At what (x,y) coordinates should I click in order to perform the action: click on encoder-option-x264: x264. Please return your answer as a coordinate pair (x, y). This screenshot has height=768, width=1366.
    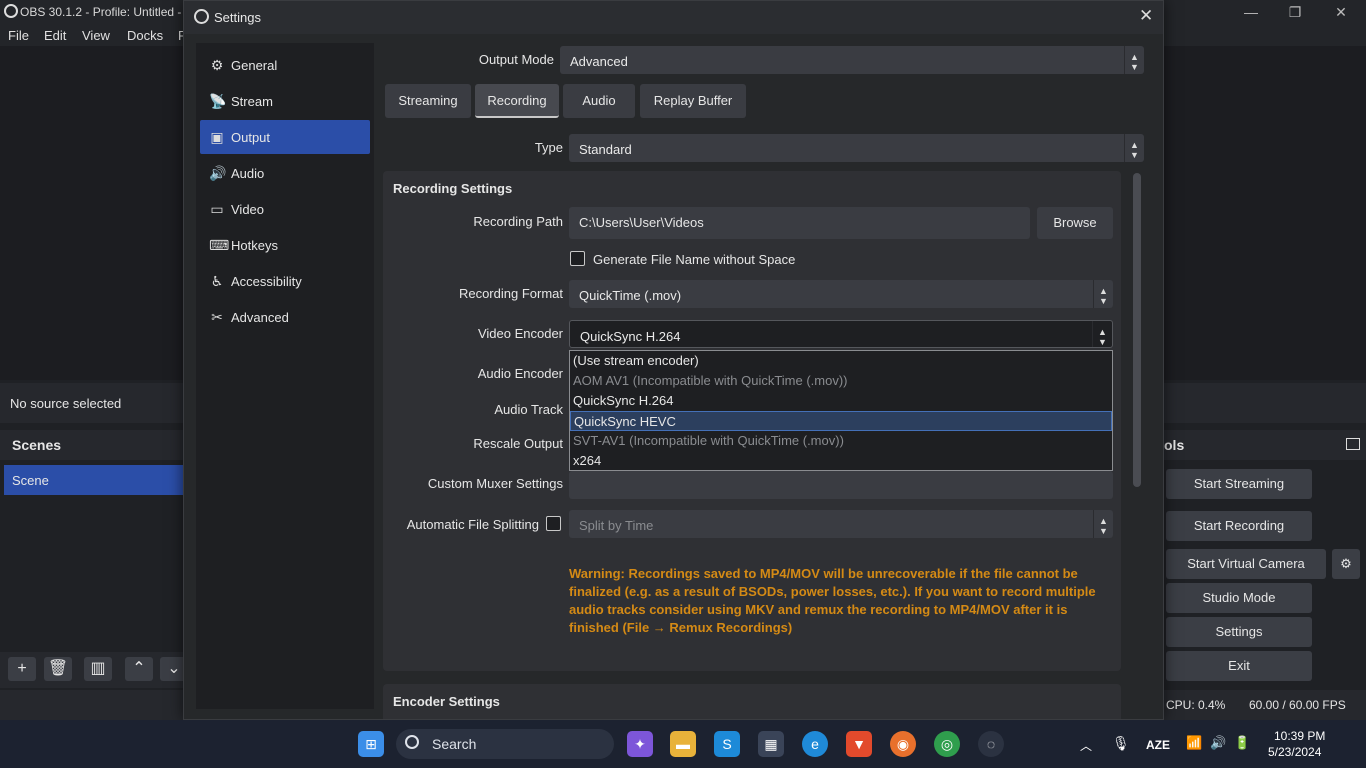
    Looking at the image, I should click on (841, 461).